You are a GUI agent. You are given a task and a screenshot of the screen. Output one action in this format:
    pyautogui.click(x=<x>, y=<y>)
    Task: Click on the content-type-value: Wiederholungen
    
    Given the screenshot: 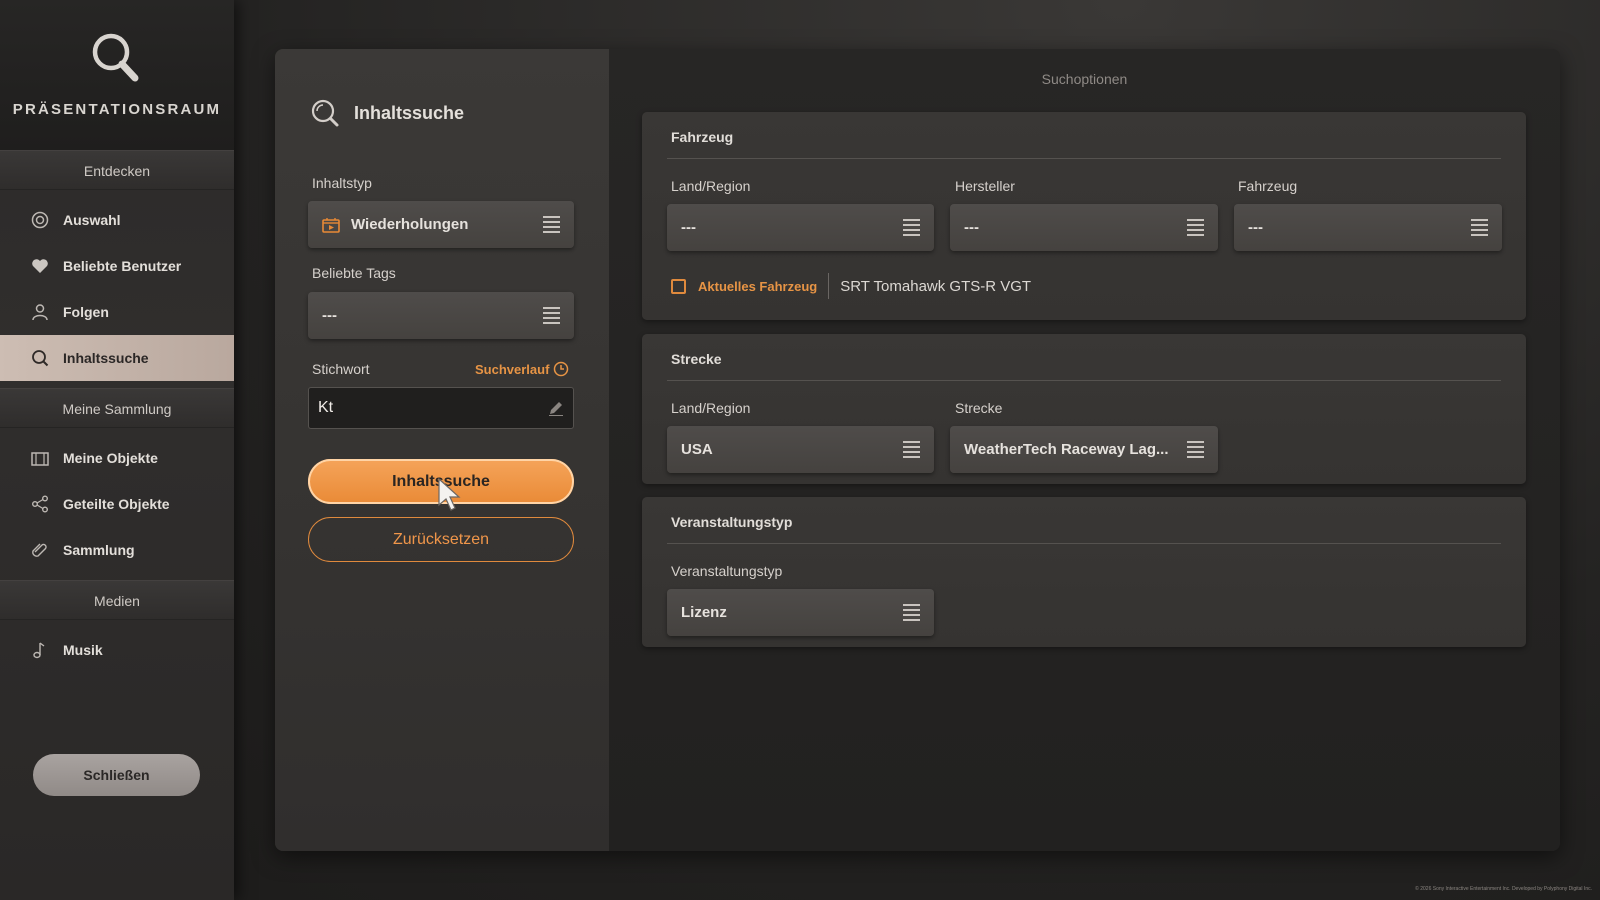 What is the action you would take?
    pyautogui.click(x=410, y=224)
    